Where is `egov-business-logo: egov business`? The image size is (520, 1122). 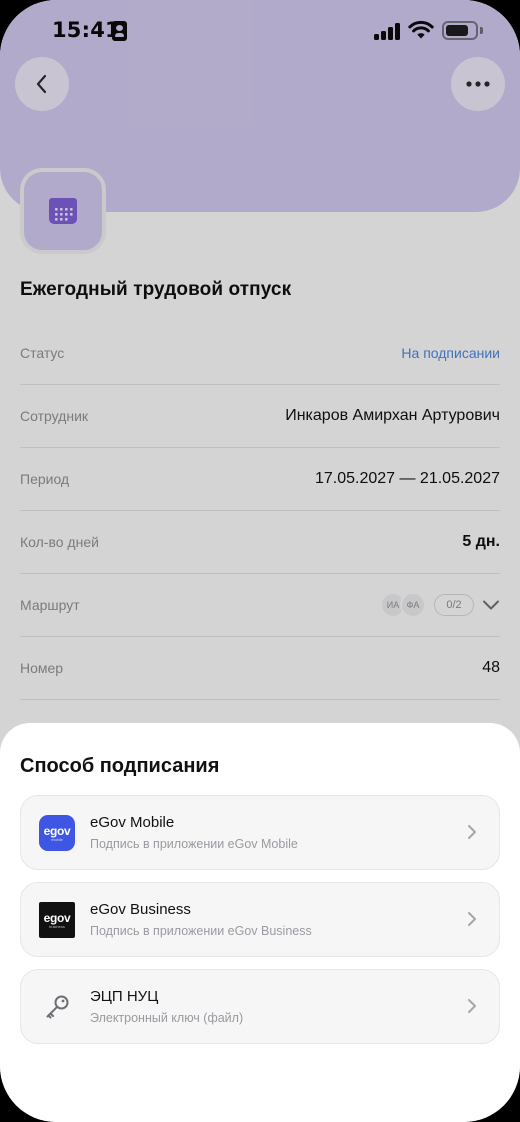 egov-business-logo: egov business is located at coordinates (57, 920).